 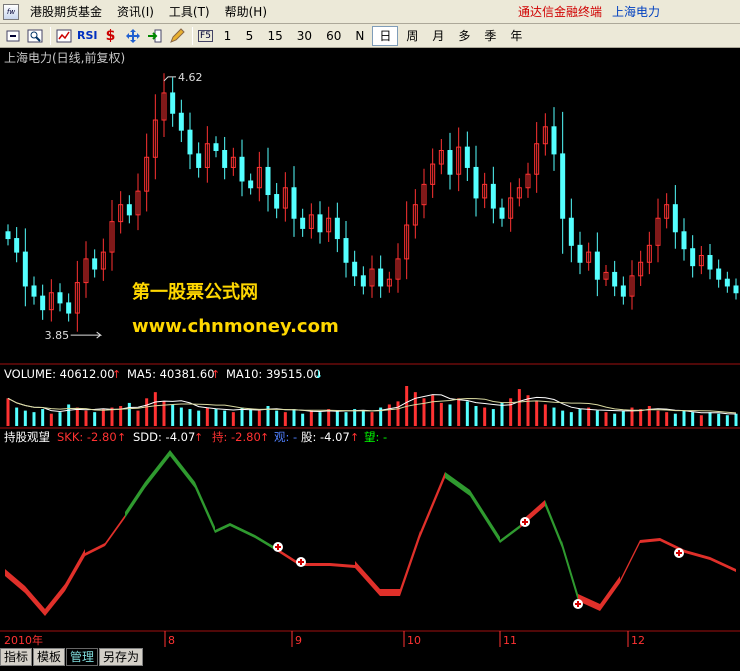 I want to click on period-n: N, so click(x=359, y=36).